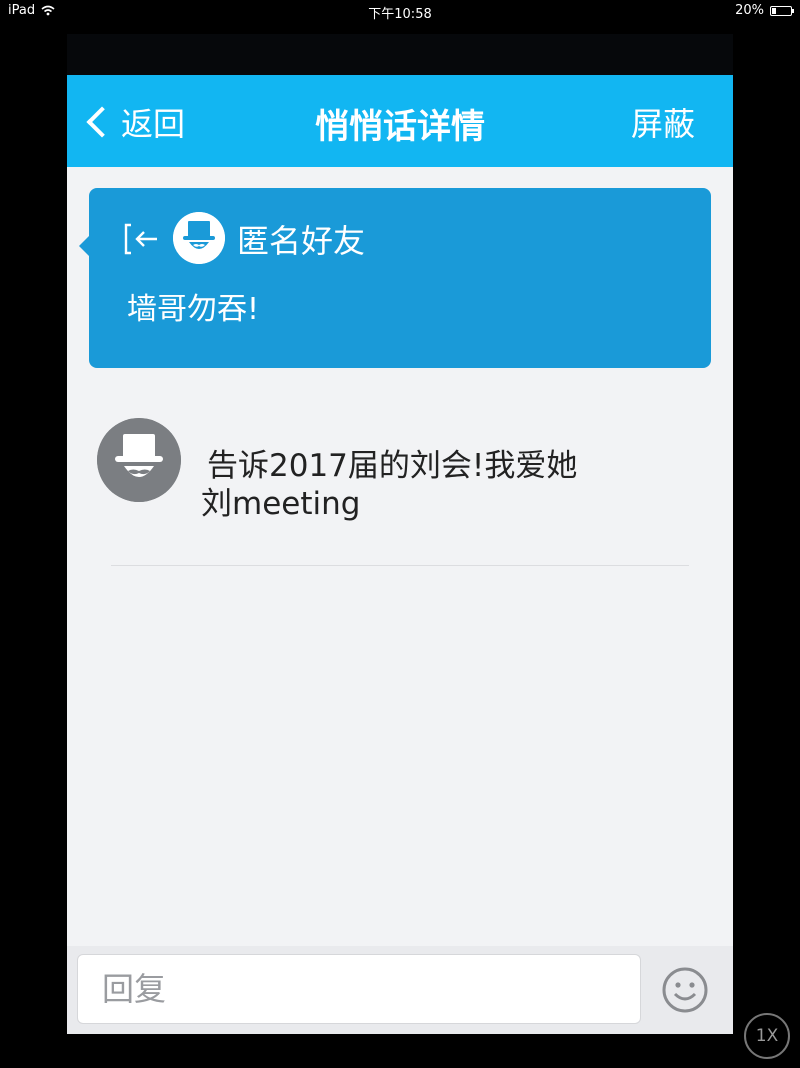  What do you see at coordinates (685, 990) in the screenshot?
I see `smiley-icon` at bounding box center [685, 990].